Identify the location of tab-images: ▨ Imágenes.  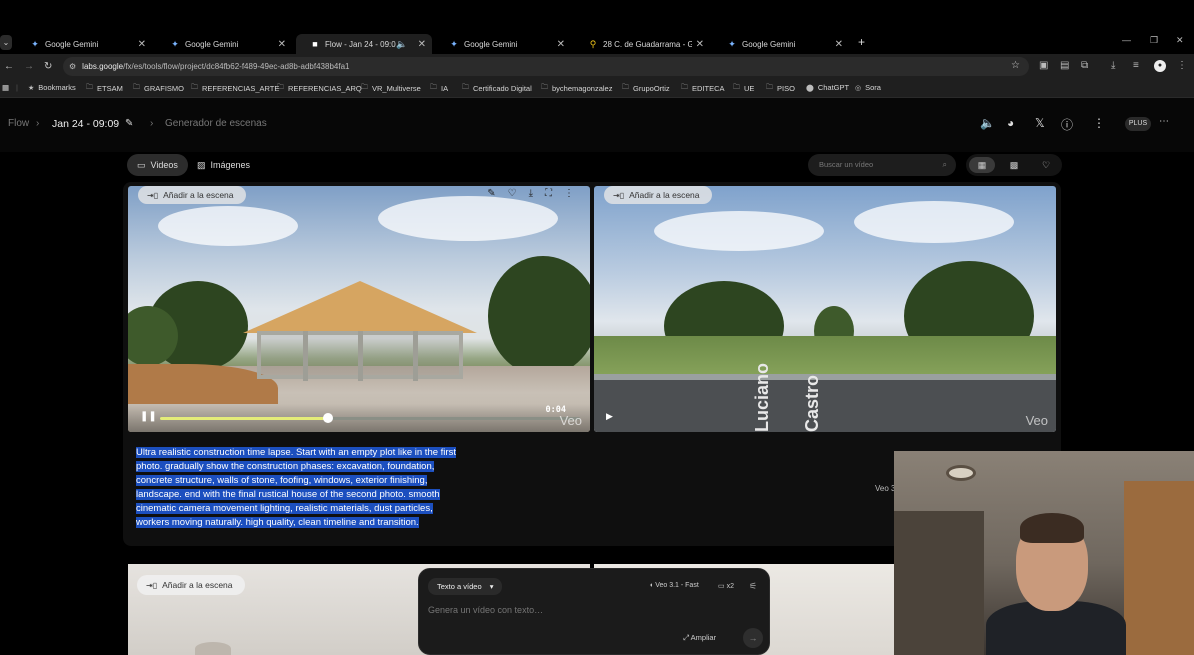
(223, 165).